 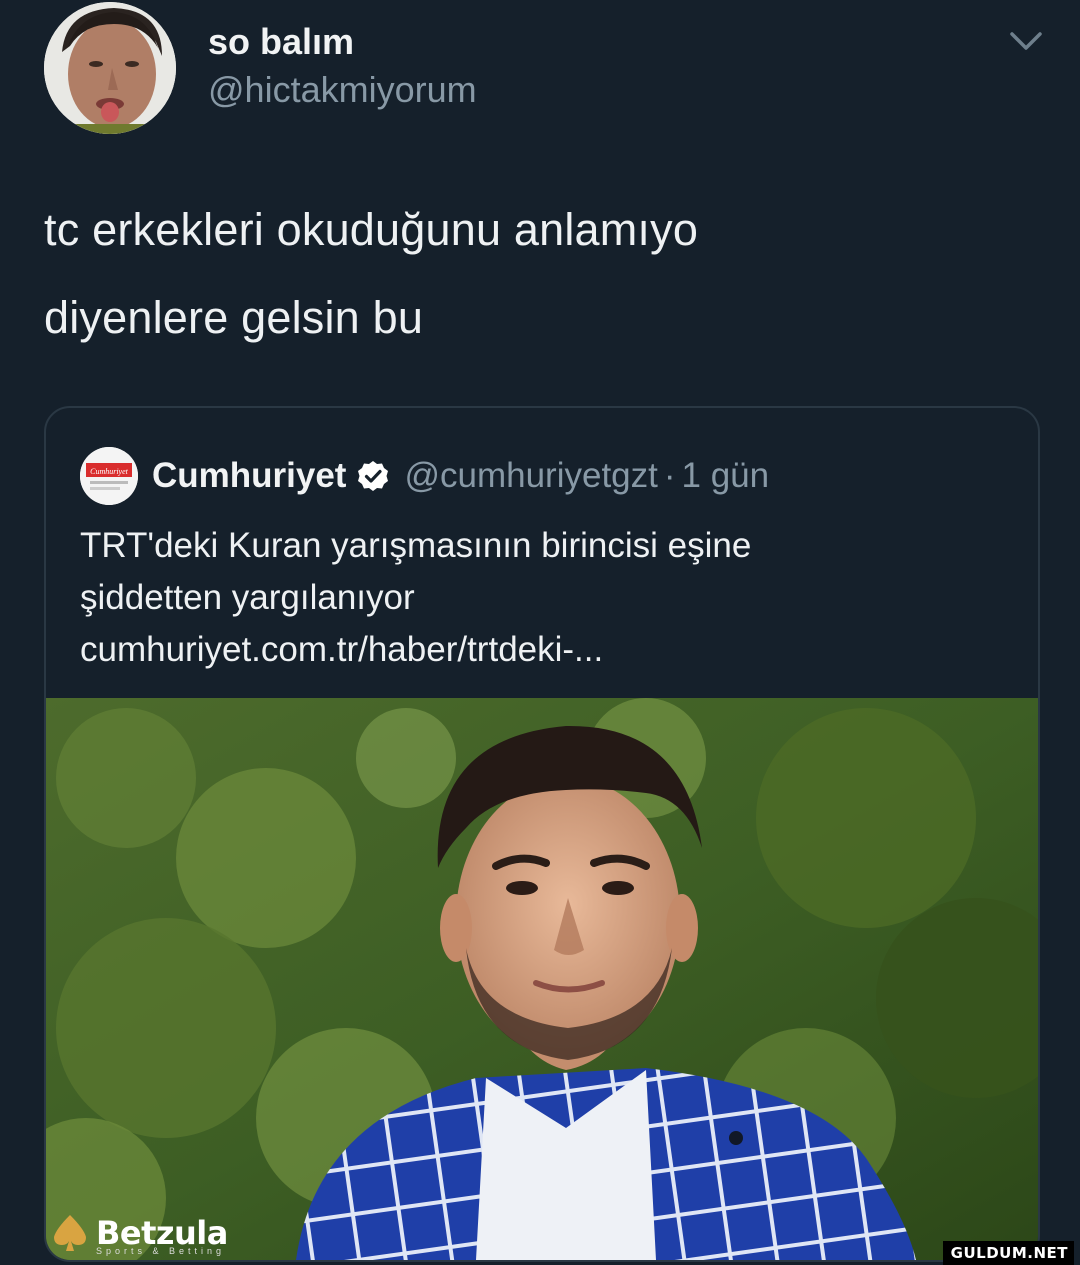 What do you see at coordinates (110, 68) in the screenshot?
I see `author-avatar` at bounding box center [110, 68].